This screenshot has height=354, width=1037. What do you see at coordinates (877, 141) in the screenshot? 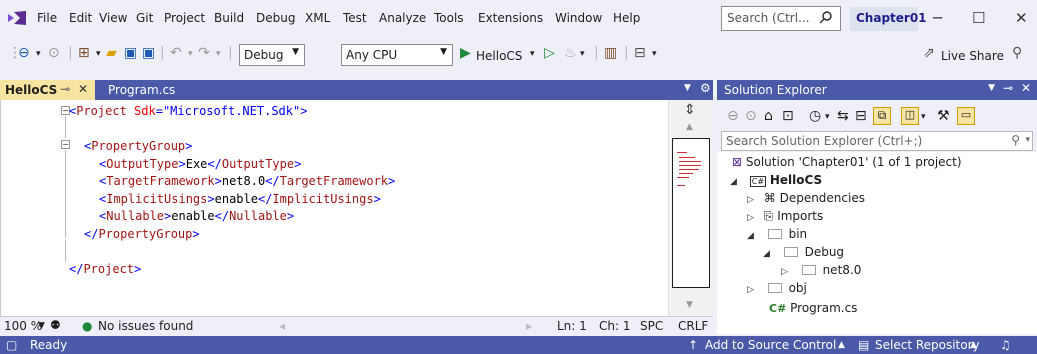
I see `solution-explorer-search: Search Solution Explorer (Ctrl+;) ⚲ ▾` at bounding box center [877, 141].